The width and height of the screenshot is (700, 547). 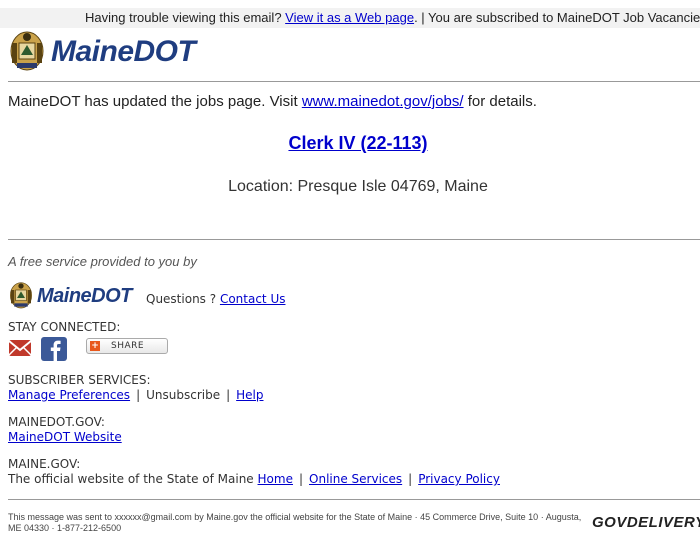 What do you see at coordinates (275, 479) in the screenshot?
I see `home-link: Home` at bounding box center [275, 479].